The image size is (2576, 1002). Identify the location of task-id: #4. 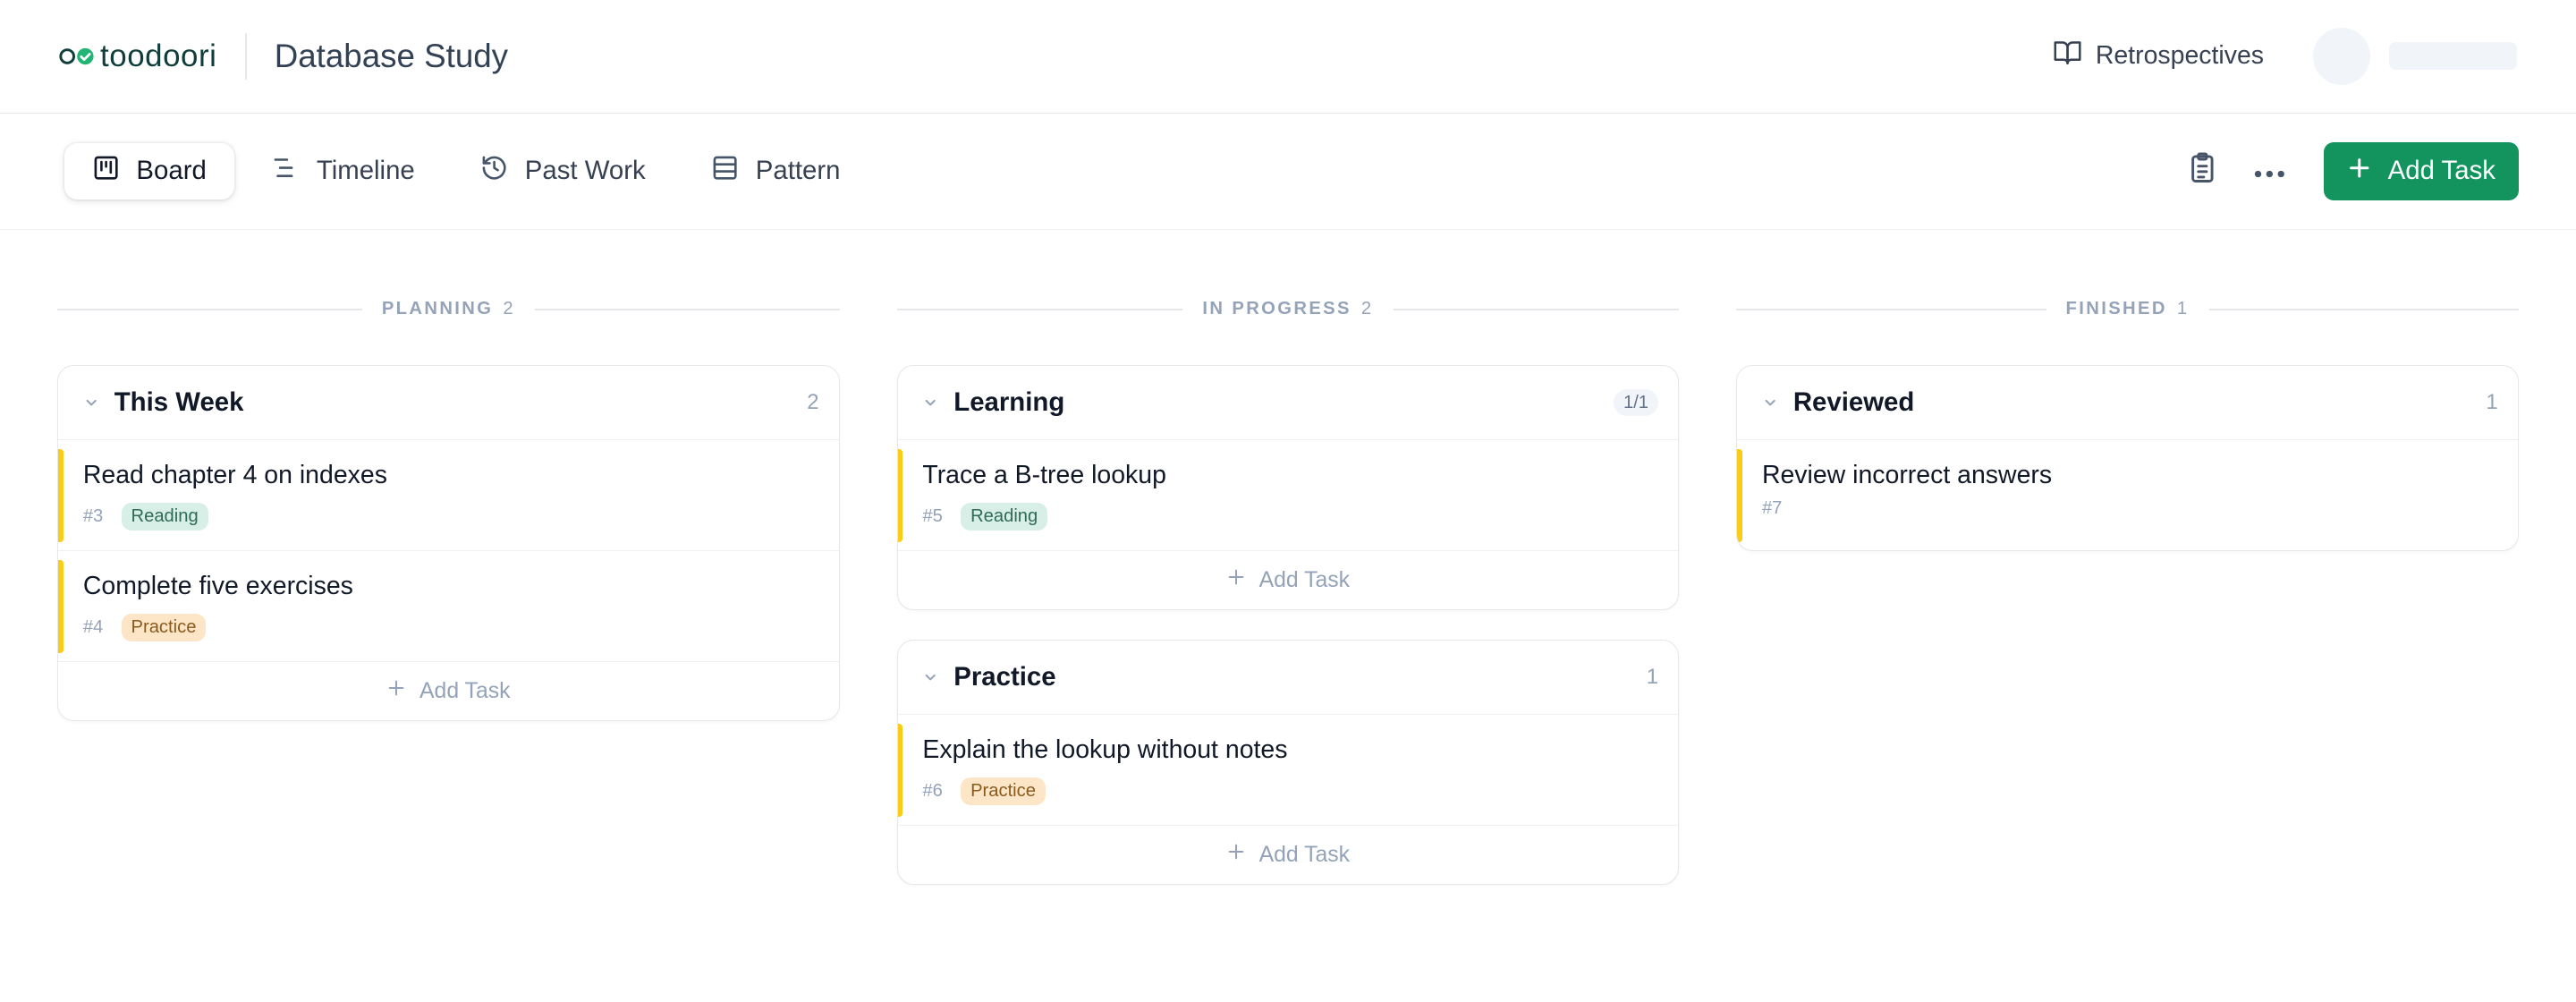
(93, 626).